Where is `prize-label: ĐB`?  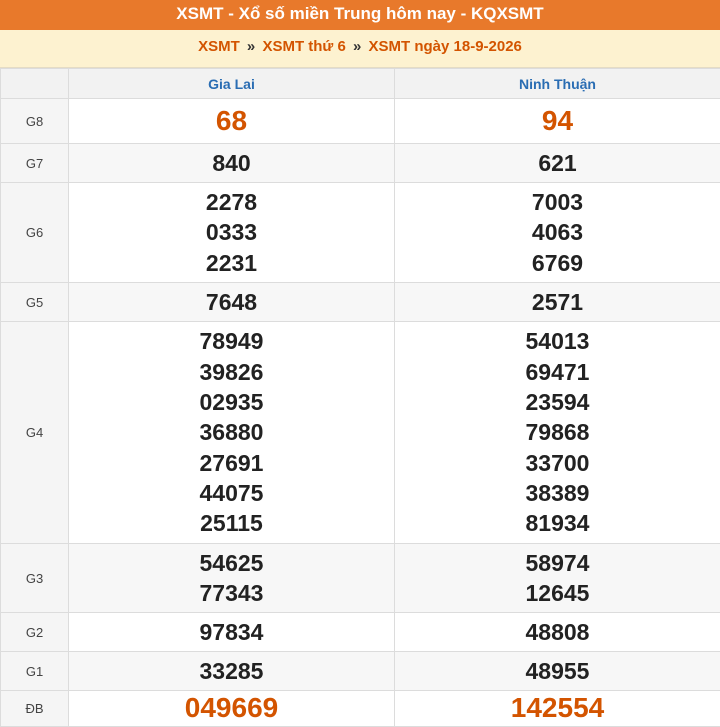 prize-label: ĐB is located at coordinates (35, 709).